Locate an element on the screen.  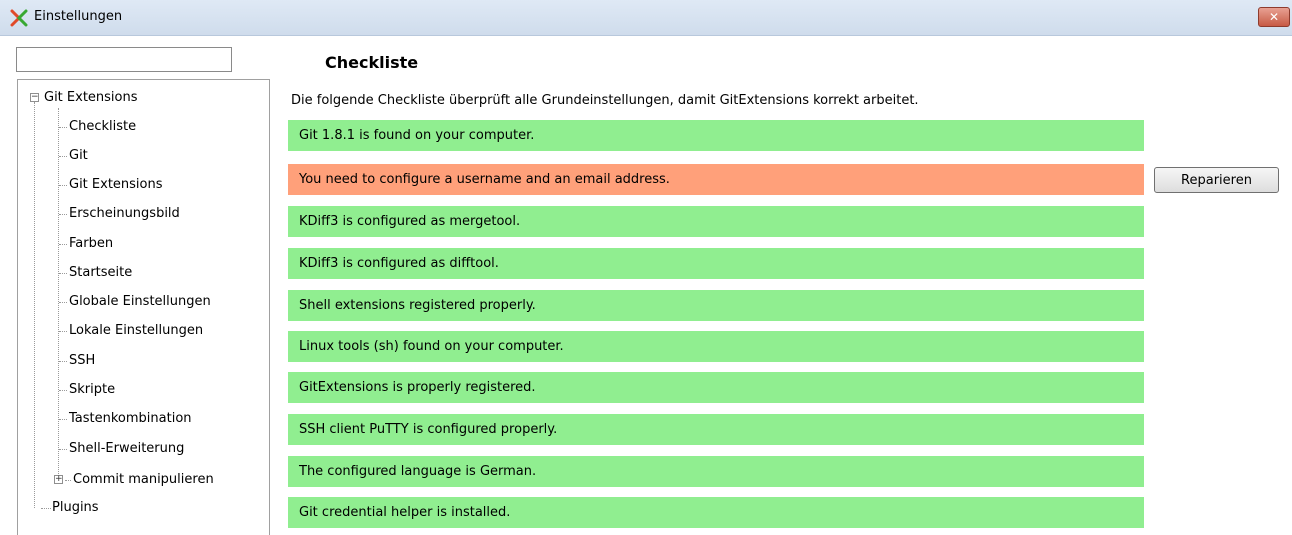
close-button: ✕ is located at coordinates (1274, 17).